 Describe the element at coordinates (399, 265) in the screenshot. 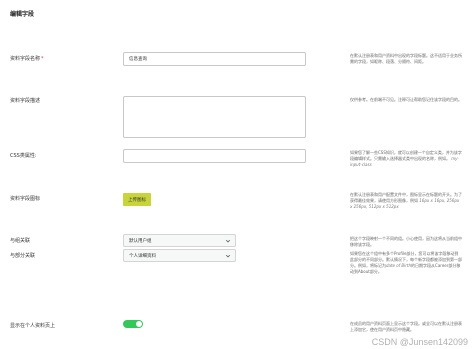

I see `field-section-desc-2: date of Birth` at that location.